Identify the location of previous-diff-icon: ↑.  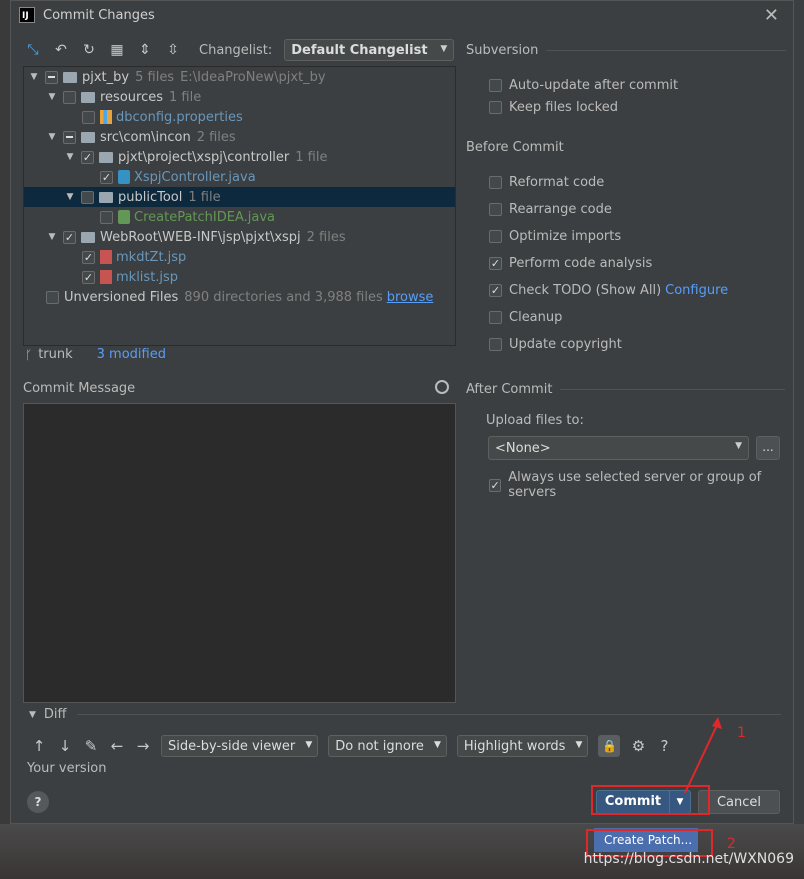
(39, 746).